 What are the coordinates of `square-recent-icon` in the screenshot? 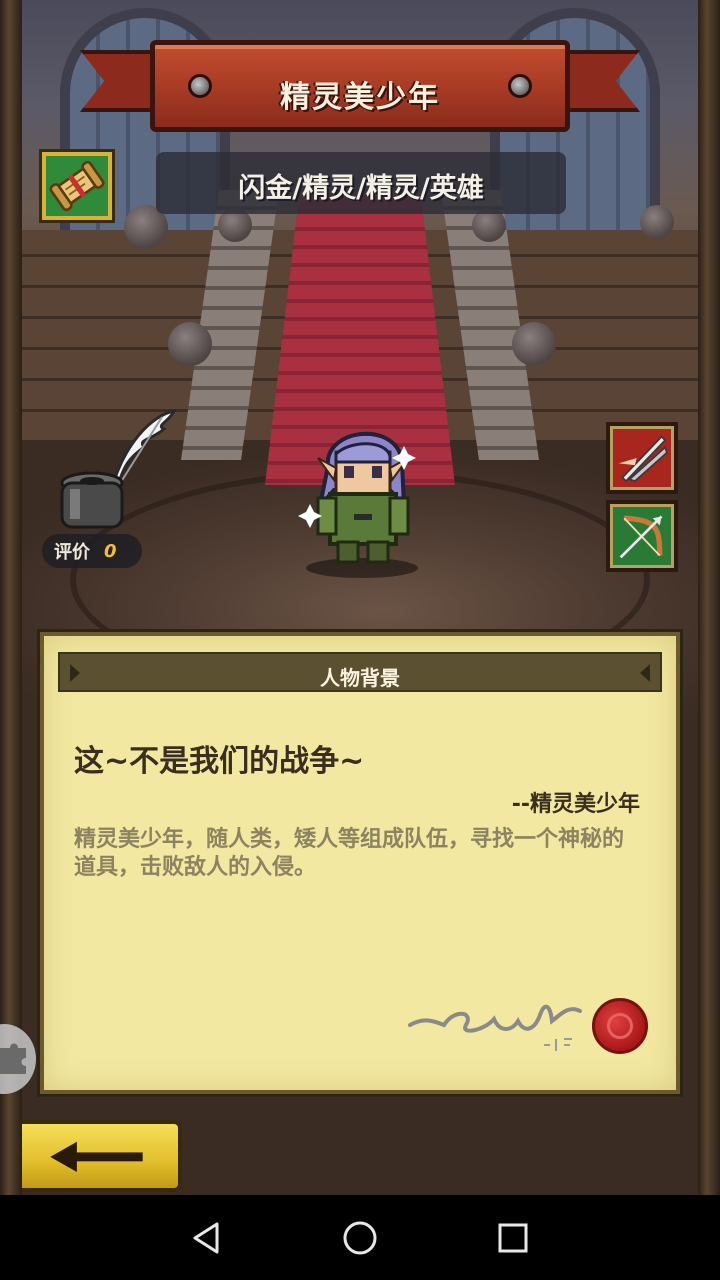 It's located at (513, 1237).